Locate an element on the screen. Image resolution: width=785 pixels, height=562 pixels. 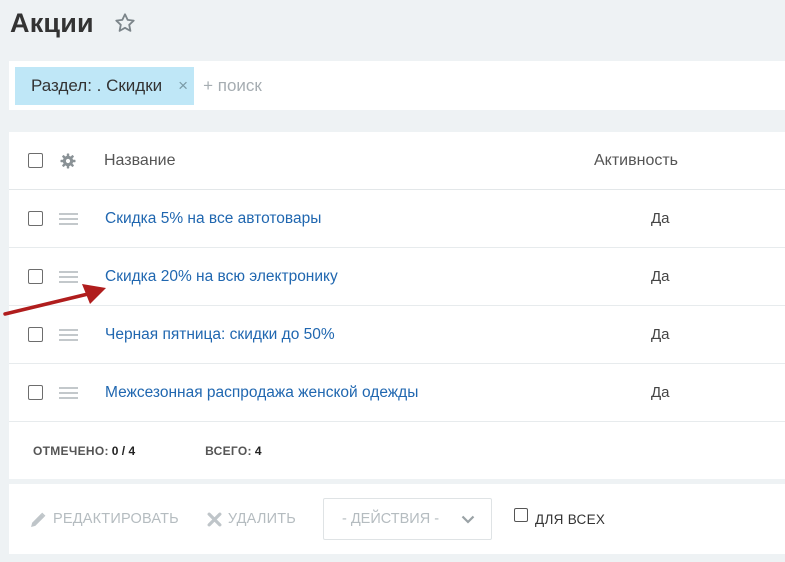
row-name-link: Межсезонная распродажа женской одежды is located at coordinates (261, 393).